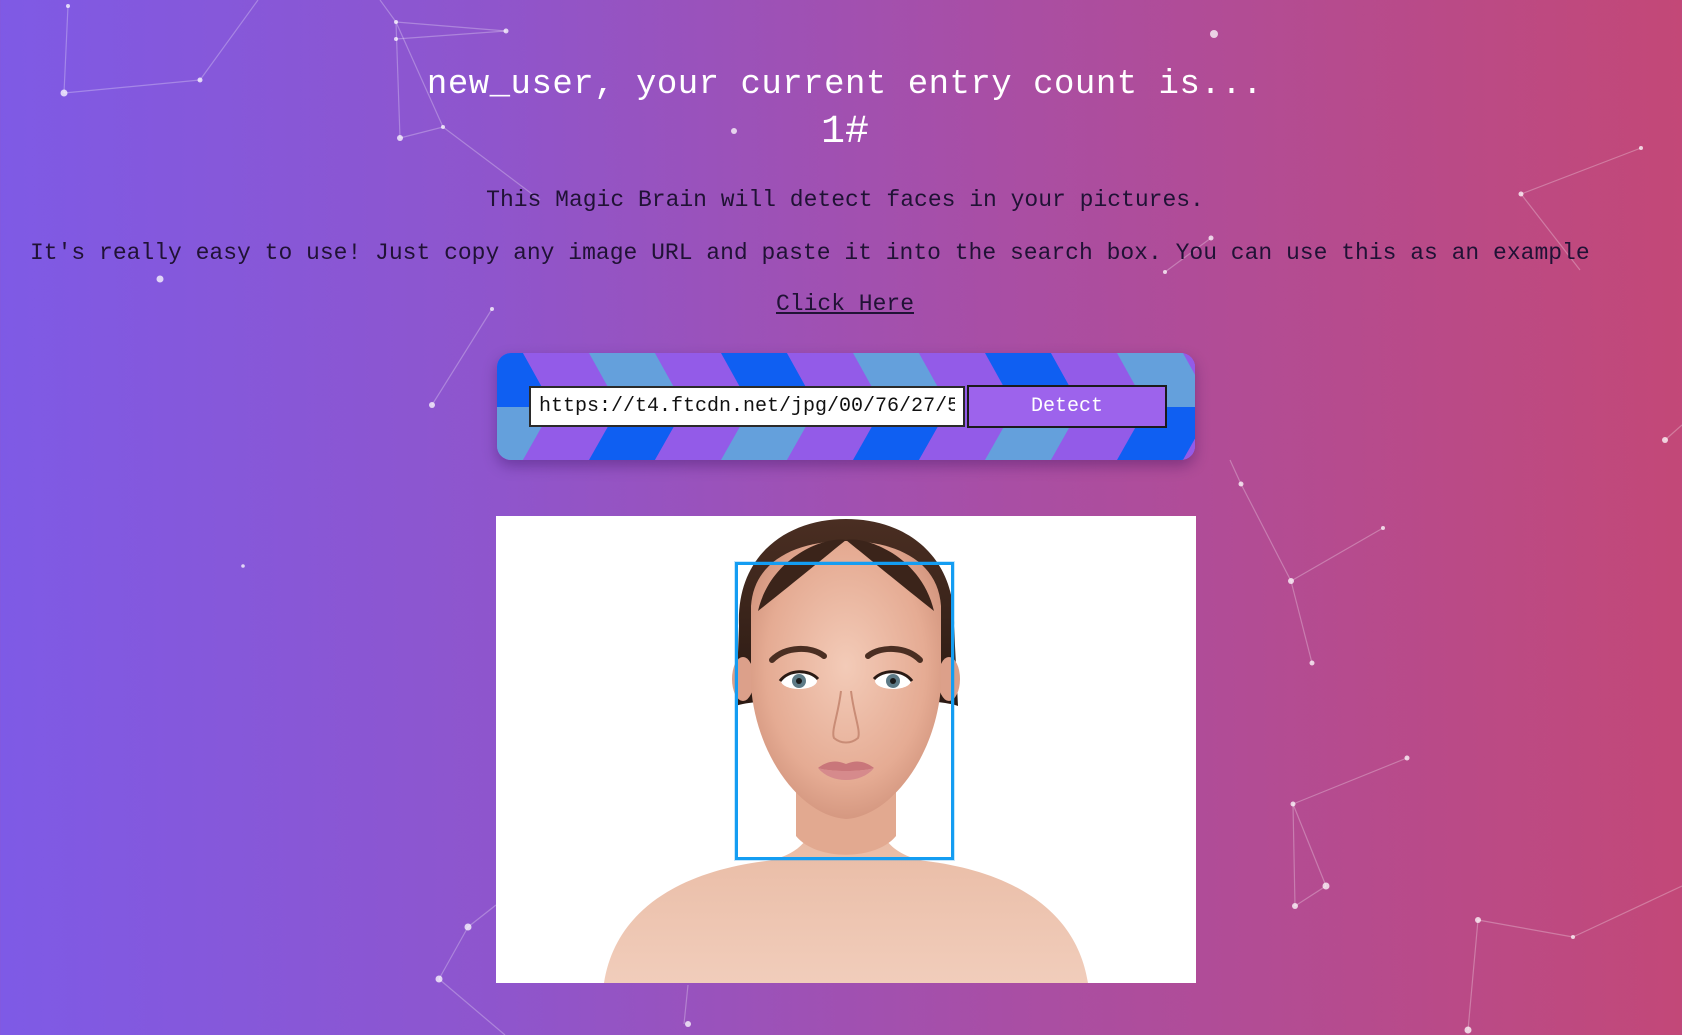 The image size is (1682, 1035). I want to click on example-link: Click Here, so click(841, 304).